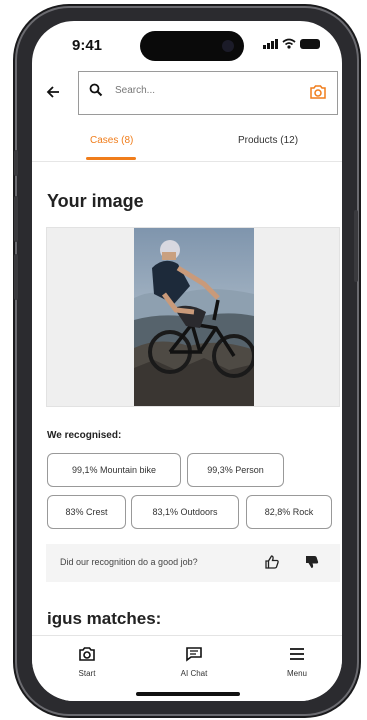 This screenshot has width=367, height=720. What do you see at coordinates (87, 673) in the screenshot?
I see `nav-start-label: Start` at bounding box center [87, 673].